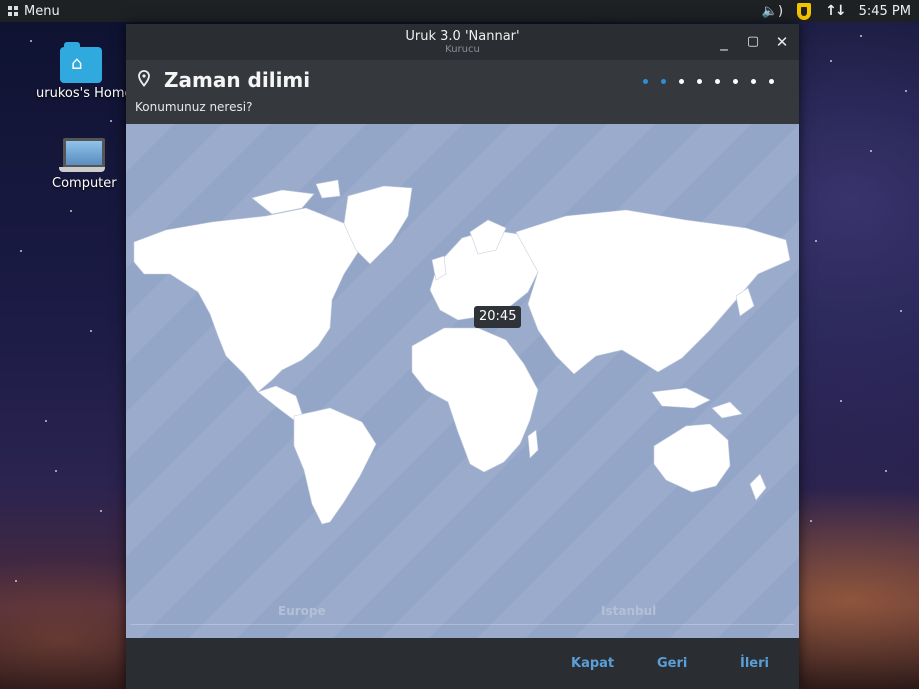 Image resolution: width=919 pixels, height=689 pixels. I want to click on app-grid-icon, so click(13, 11).